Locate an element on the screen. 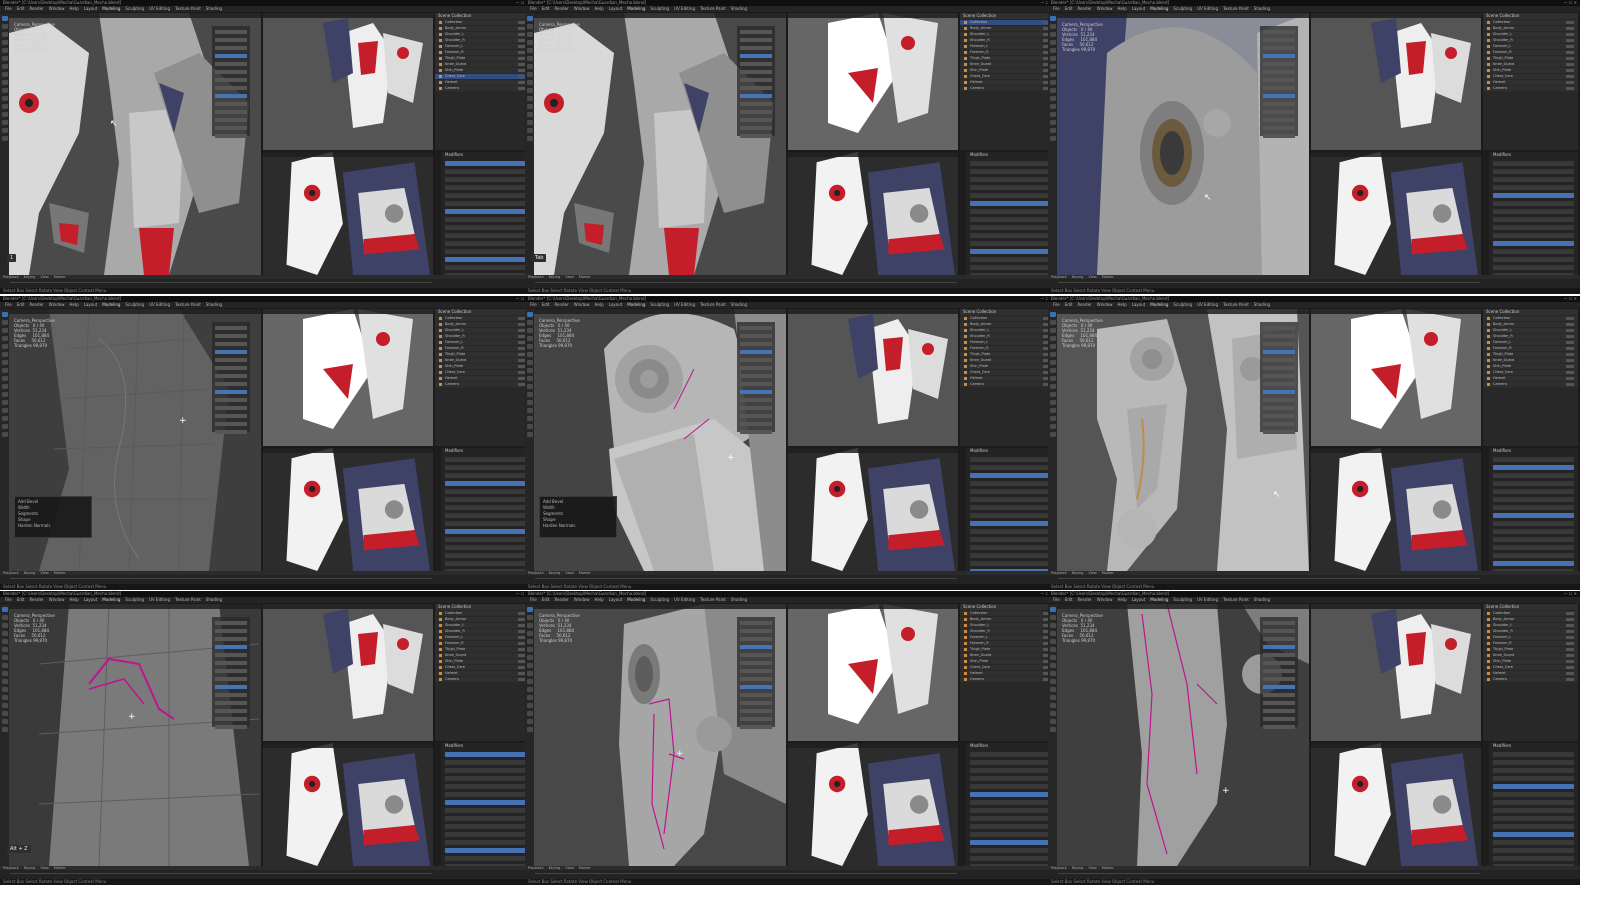 The image size is (1600, 899). timeline-editor: Playback Keying View Marker is located at coordinates (1314, 281).